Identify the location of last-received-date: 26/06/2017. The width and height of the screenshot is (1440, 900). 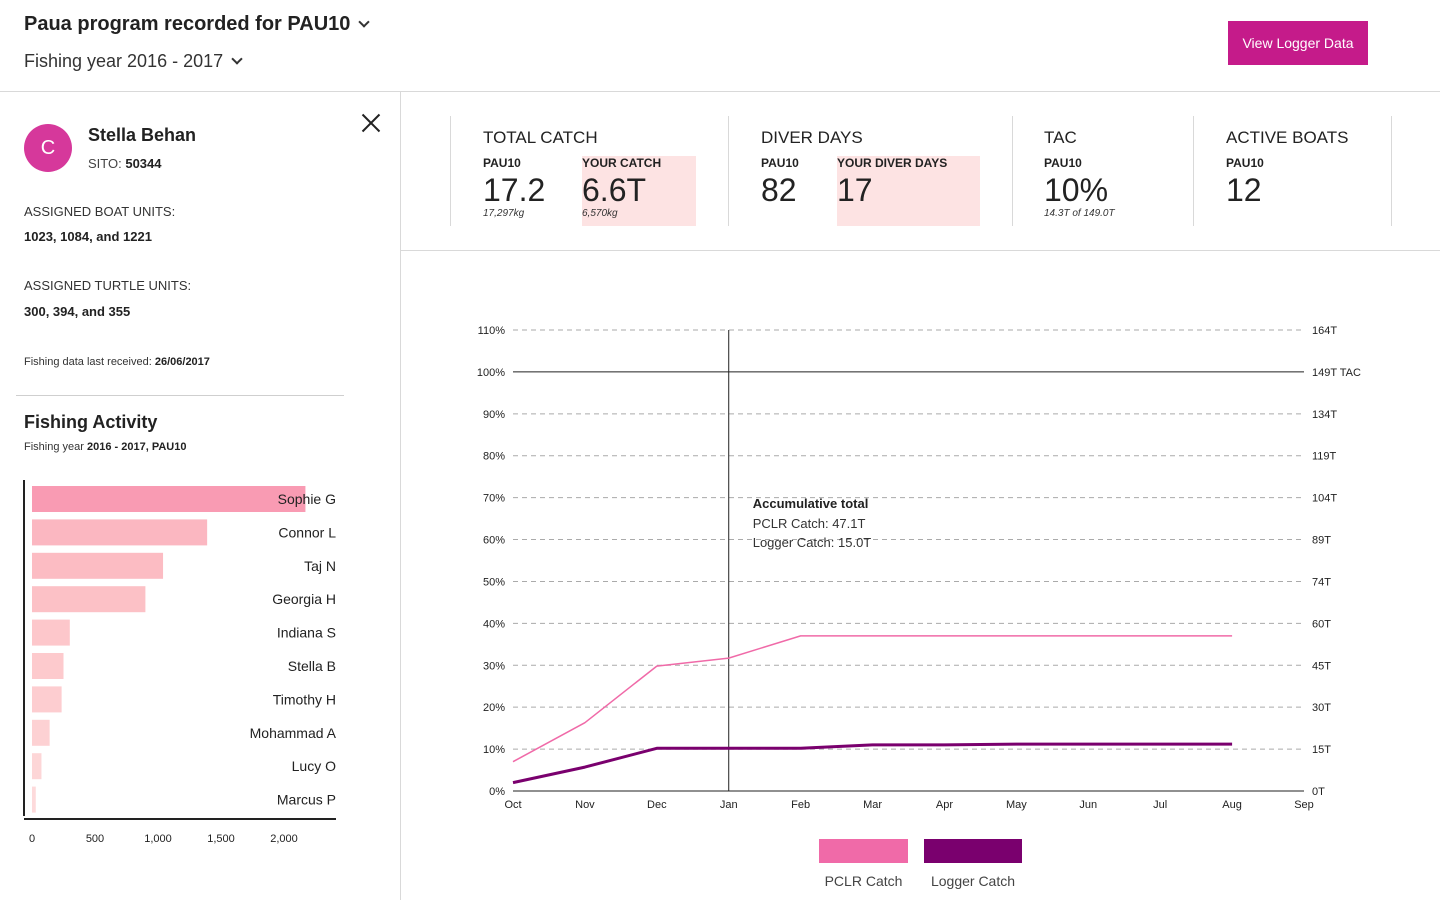
(182, 362).